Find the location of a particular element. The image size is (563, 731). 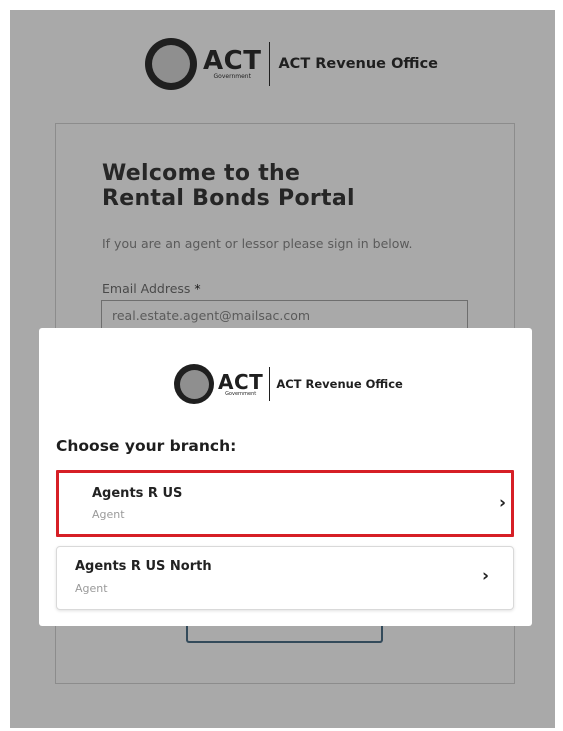

email-label: Email Address * is located at coordinates (151, 288).